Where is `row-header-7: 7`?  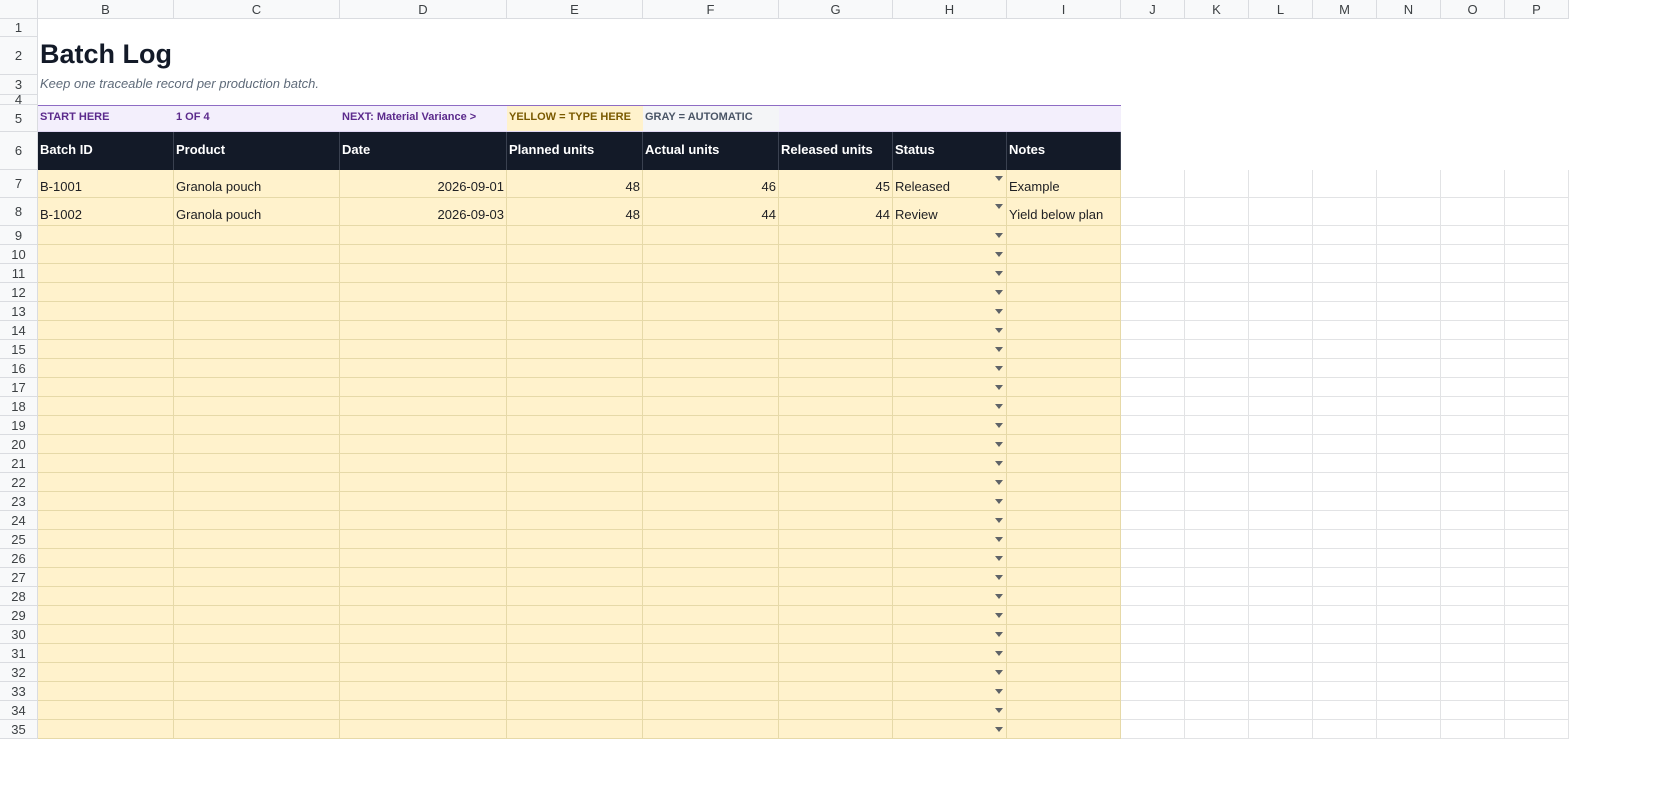
row-header-7: 7 is located at coordinates (19, 184).